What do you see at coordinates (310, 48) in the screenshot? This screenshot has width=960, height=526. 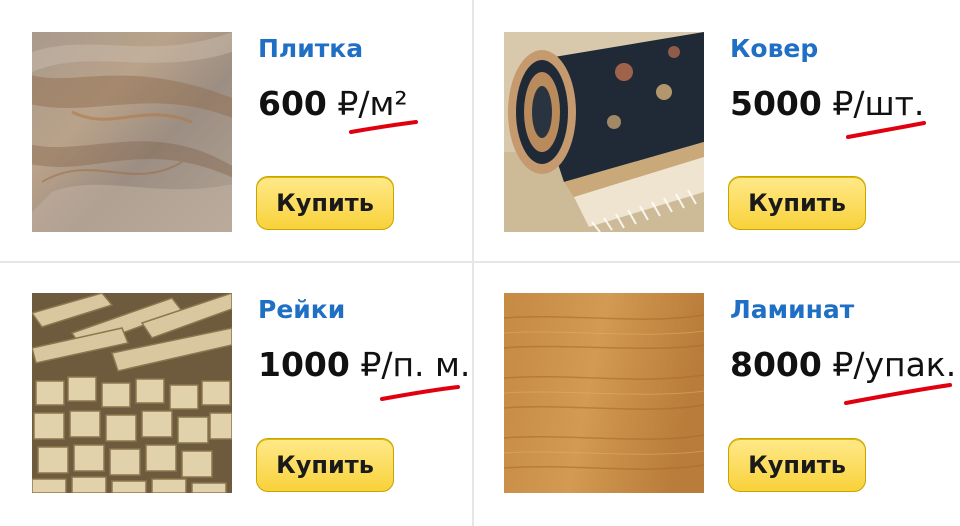 I see `product-title: Плитка` at bounding box center [310, 48].